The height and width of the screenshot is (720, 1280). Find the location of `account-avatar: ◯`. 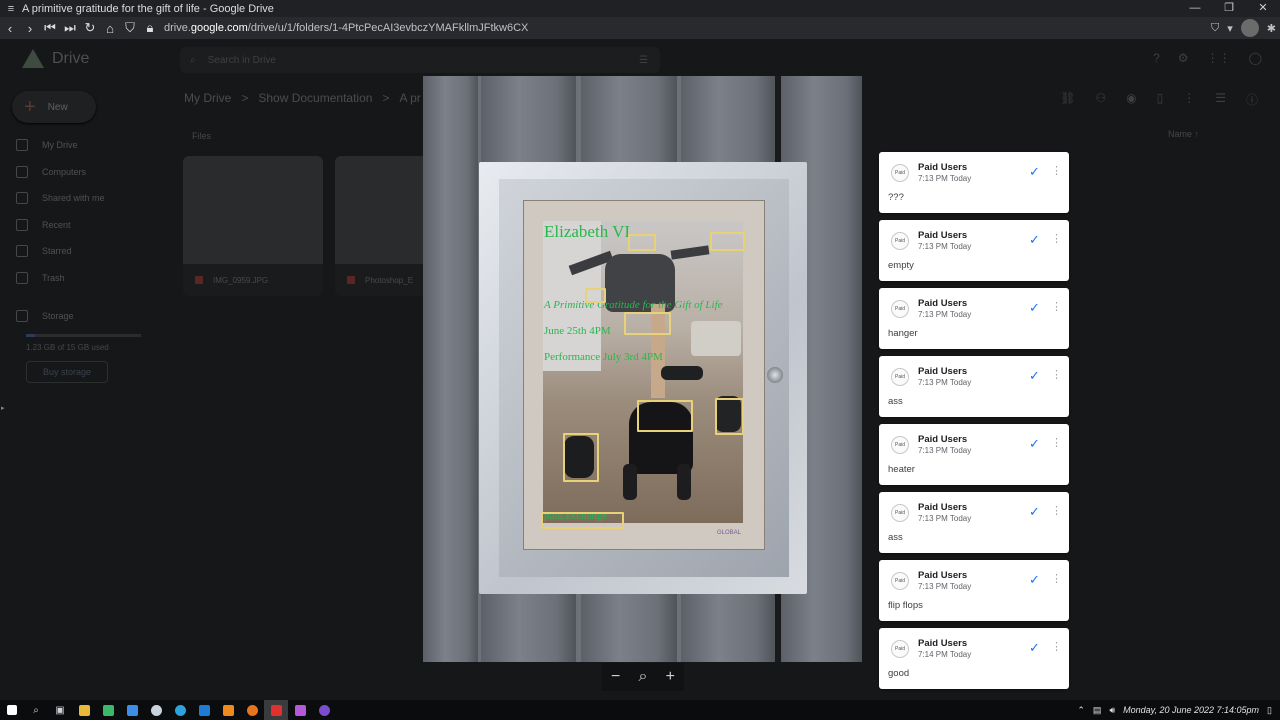

account-avatar: ◯ is located at coordinates (1255, 58).